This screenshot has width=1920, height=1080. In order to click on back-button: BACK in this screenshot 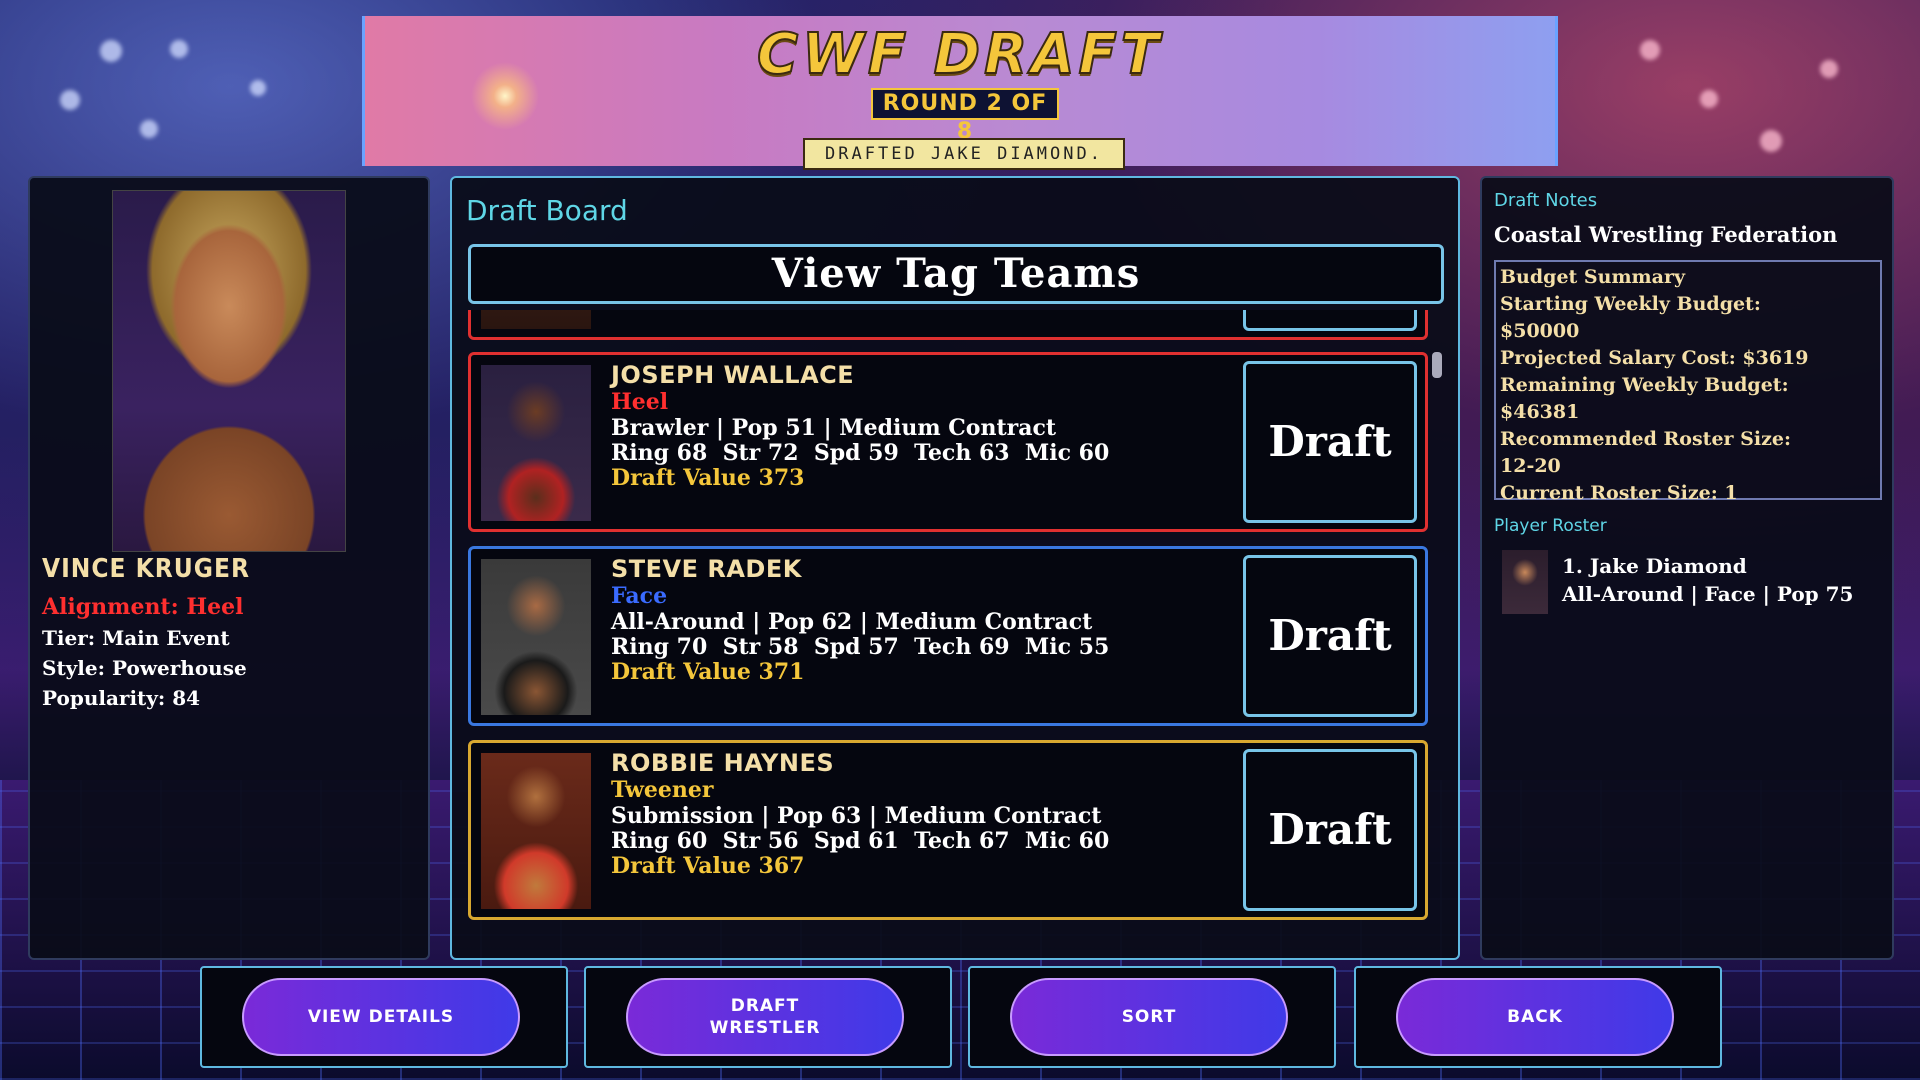, I will do `click(1535, 1017)`.